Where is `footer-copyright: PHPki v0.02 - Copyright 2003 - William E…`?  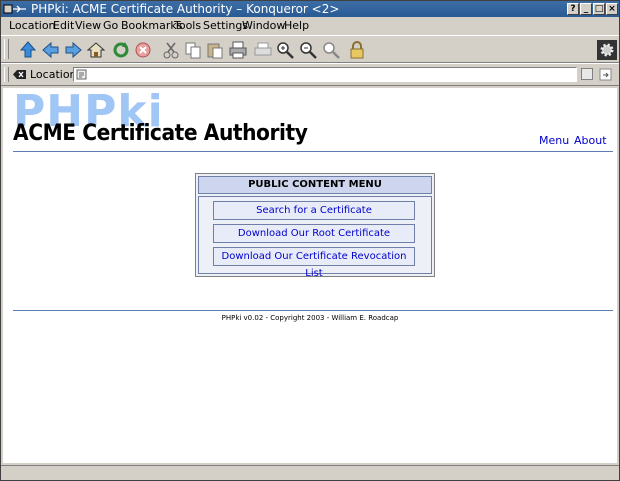 footer-copyright: PHPki v0.02 - Copyright 2003 - William E… is located at coordinates (310, 318).